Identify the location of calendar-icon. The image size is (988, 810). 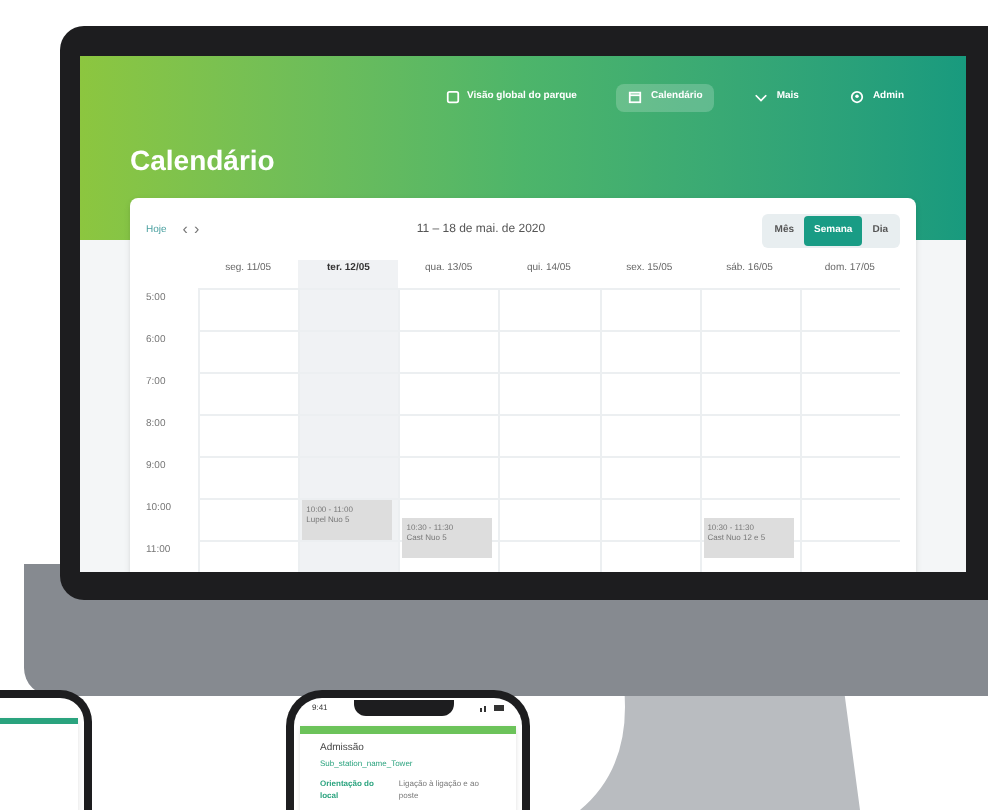
(635, 97).